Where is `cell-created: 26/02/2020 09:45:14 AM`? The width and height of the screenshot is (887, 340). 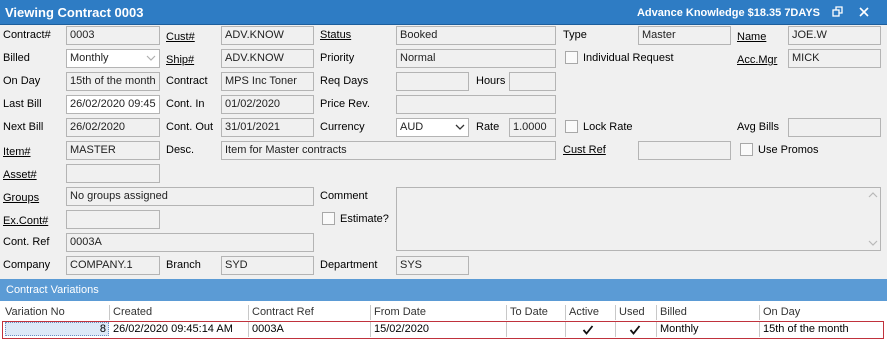
cell-created: 26/02/2020 09:45:14 AM is located at coordinates (179, 329).